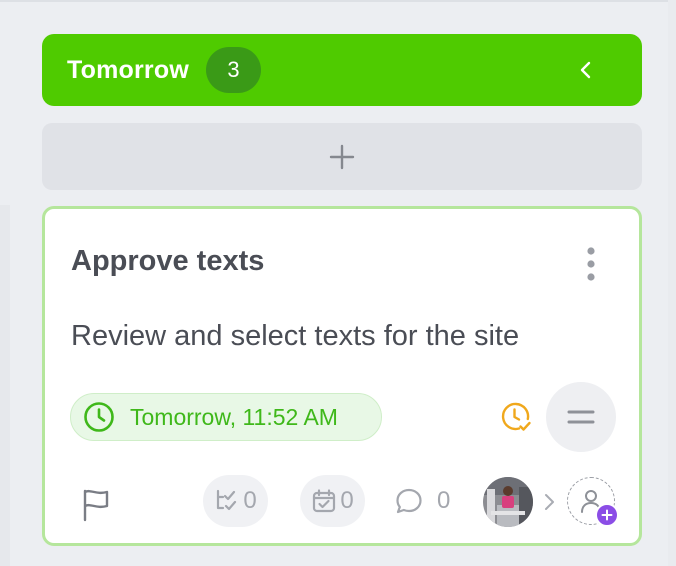 Image resolution: width=676 pixels, height=566 pixels. Describe the element at coordinates (607, 515) in the screenshot. I see `plus-badge-icon` at that location.